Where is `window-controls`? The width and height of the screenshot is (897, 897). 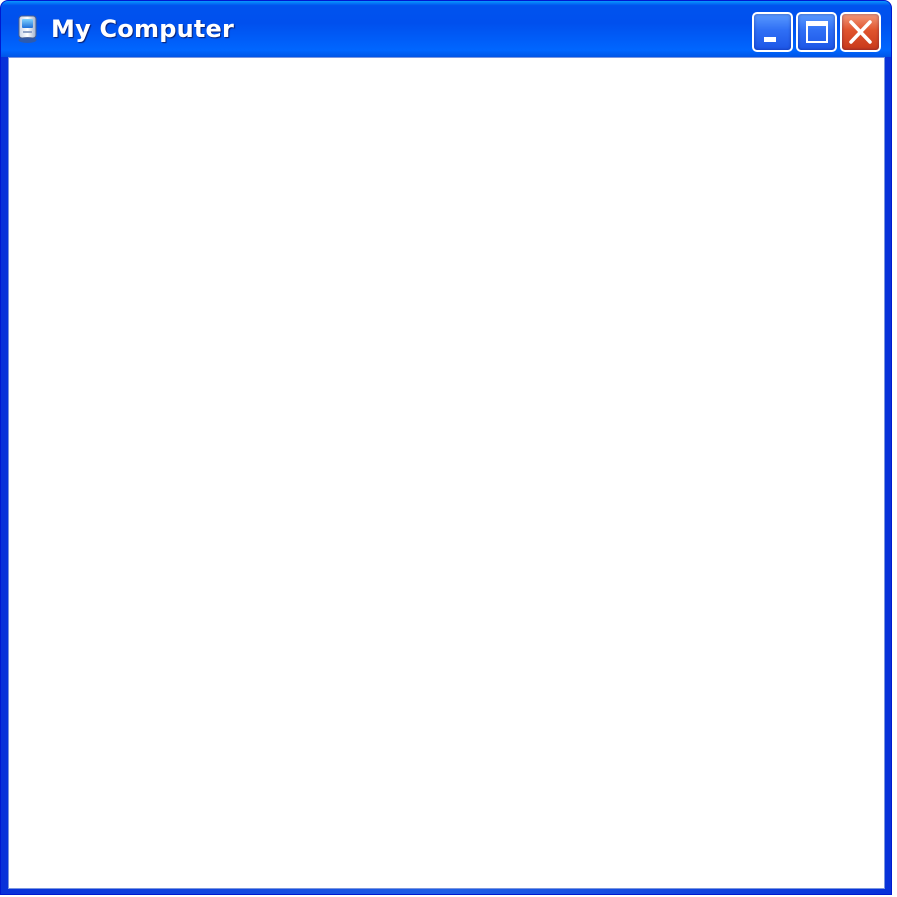
window-controls is located at coordinates (816, 32).